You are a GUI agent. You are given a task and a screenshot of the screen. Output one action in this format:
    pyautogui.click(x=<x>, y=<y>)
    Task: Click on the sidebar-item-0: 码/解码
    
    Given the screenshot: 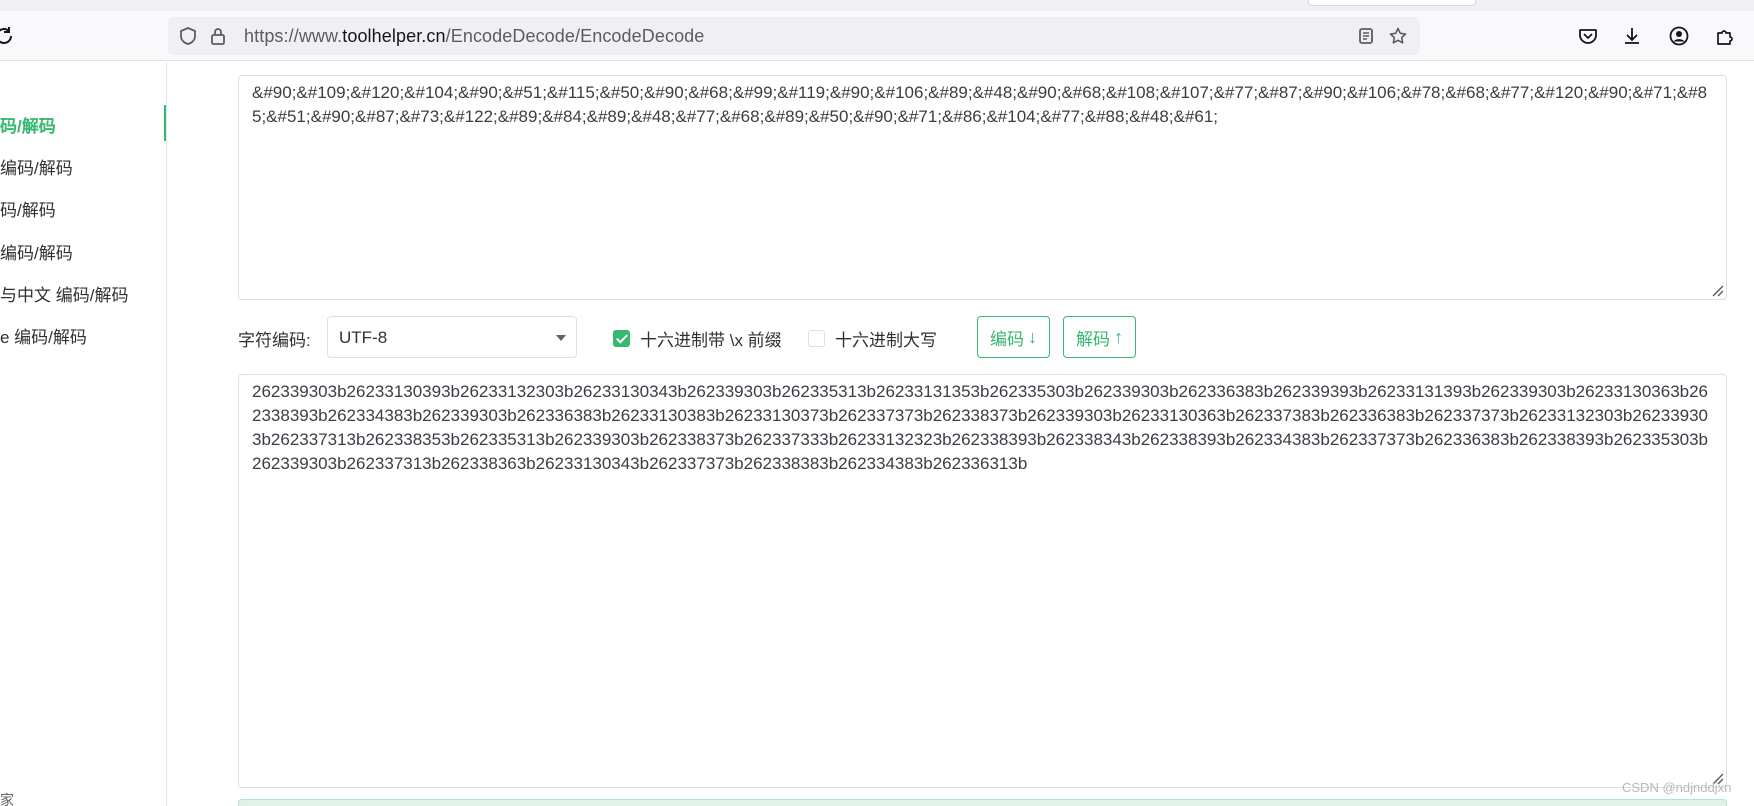 What is the action you would take?
    pyautogui.click(x=28, y=124)
    